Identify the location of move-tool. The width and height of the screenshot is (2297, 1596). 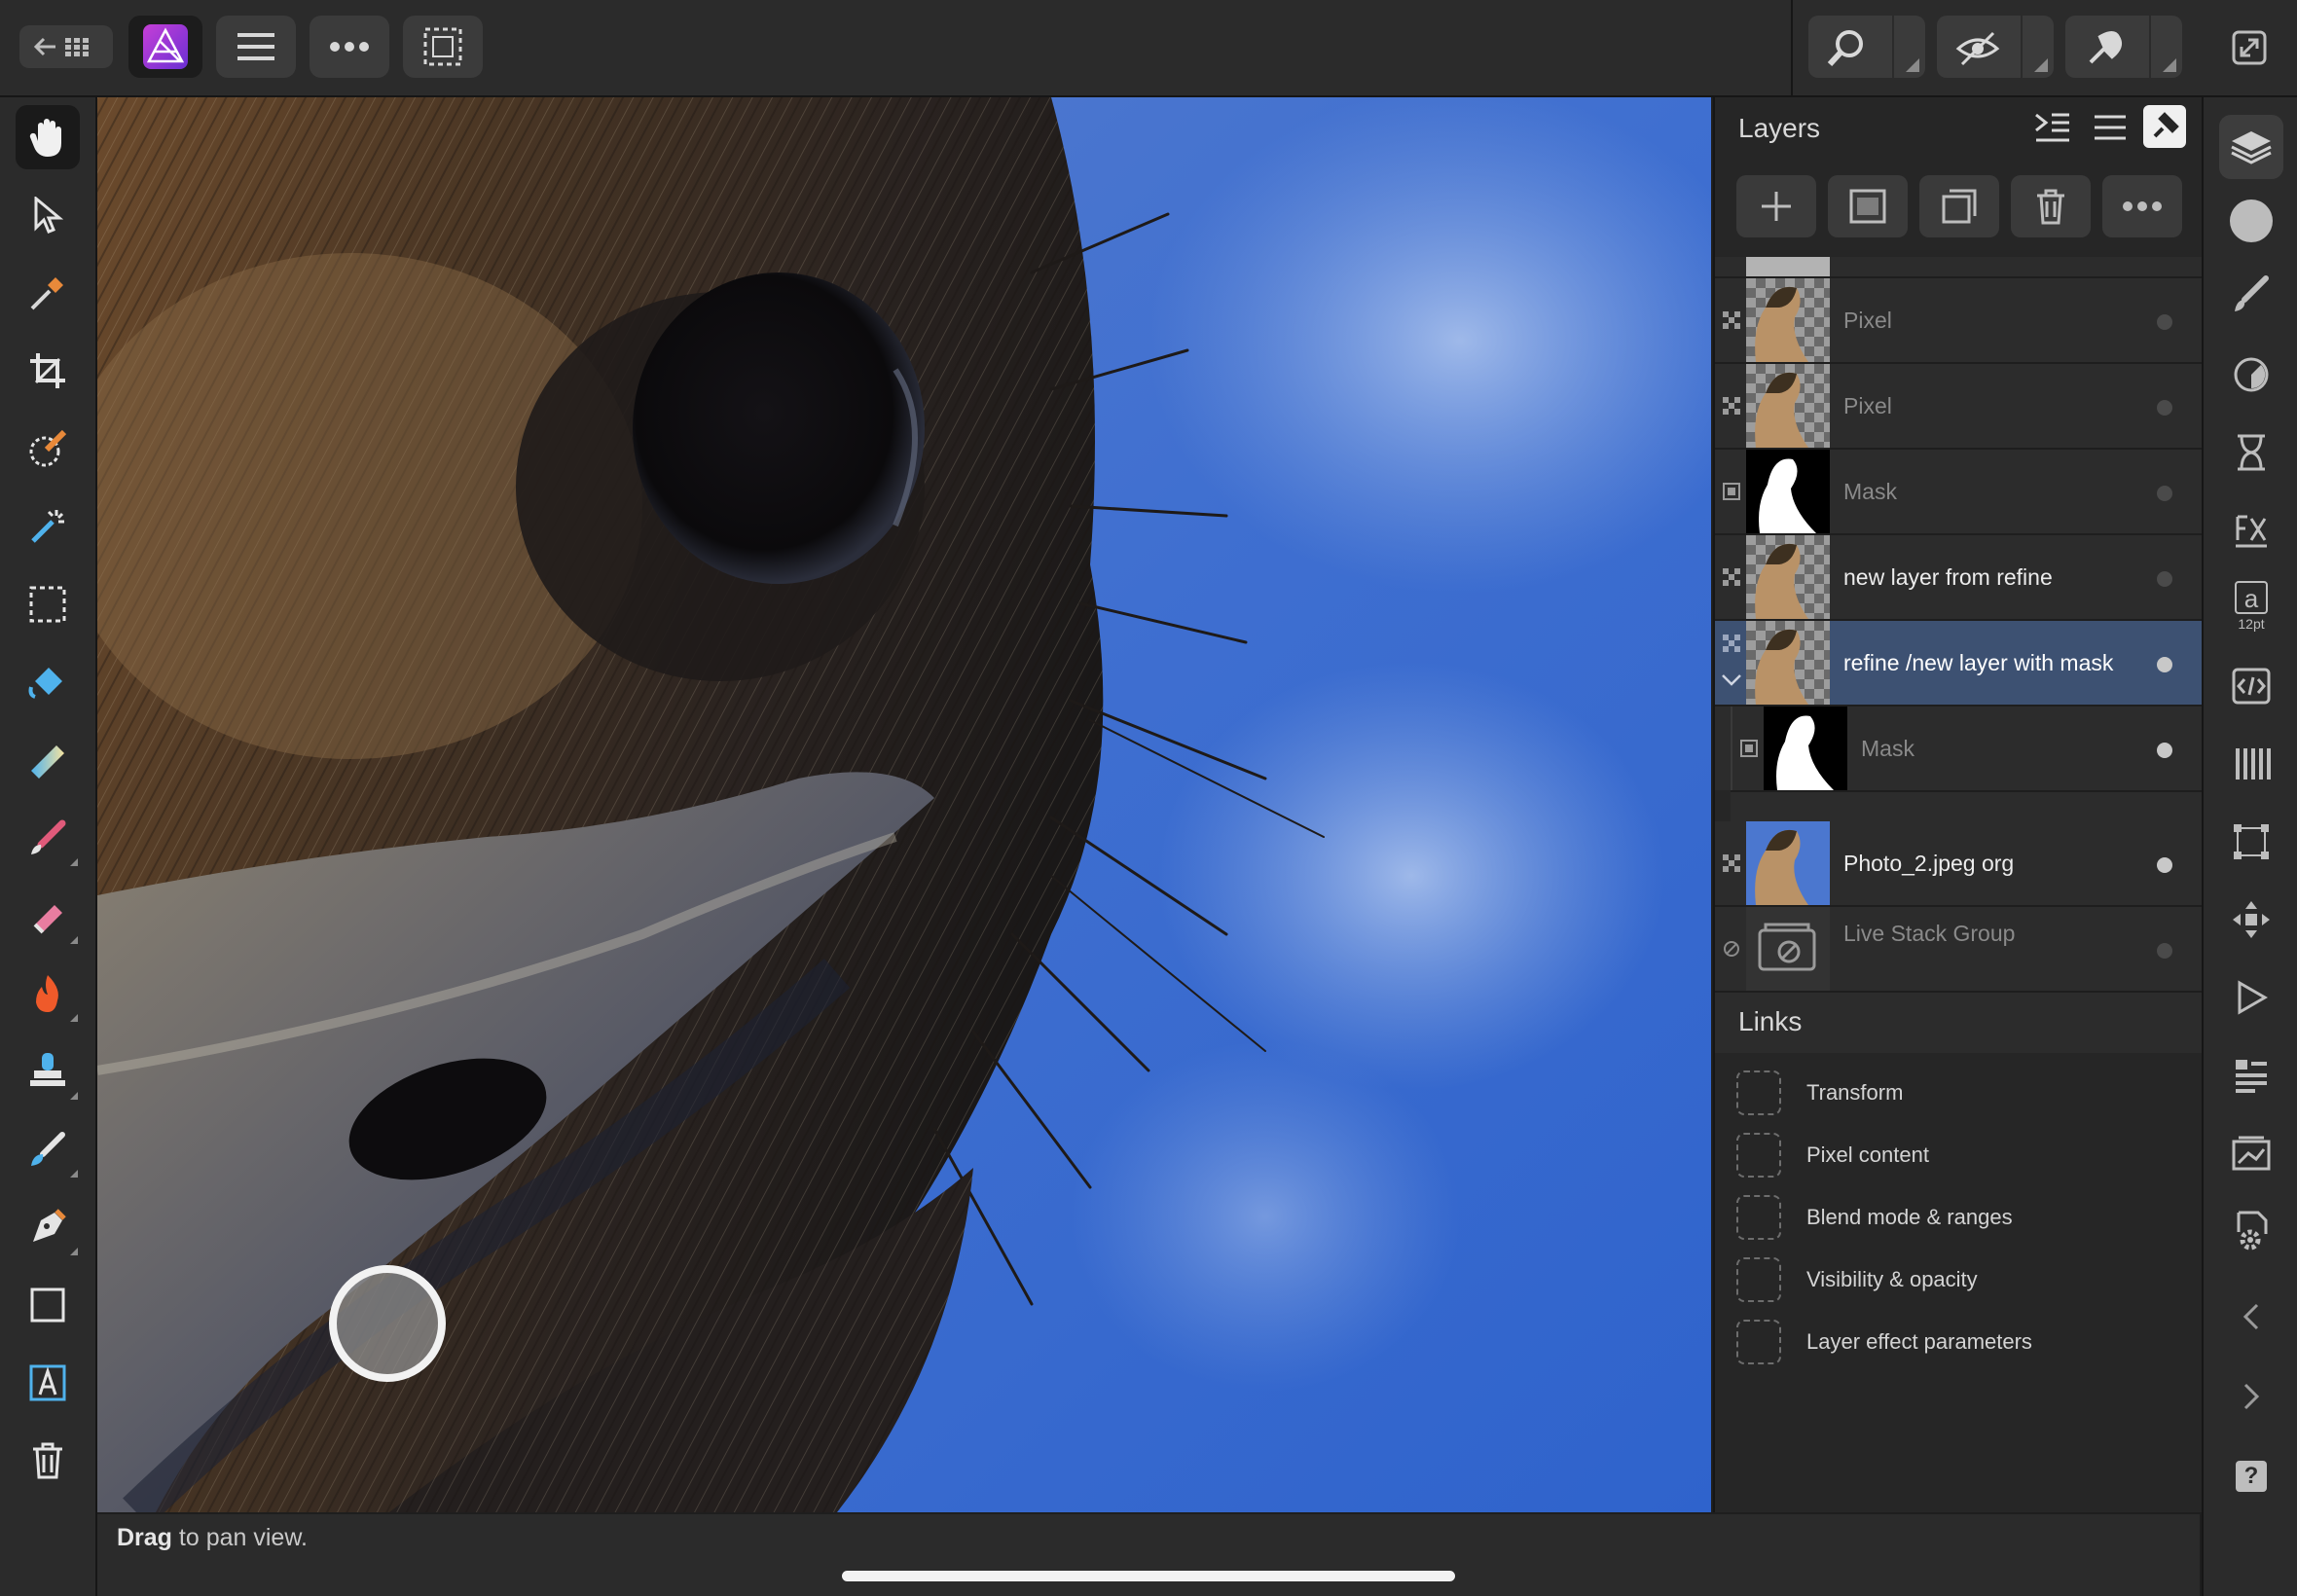
(48, 215).